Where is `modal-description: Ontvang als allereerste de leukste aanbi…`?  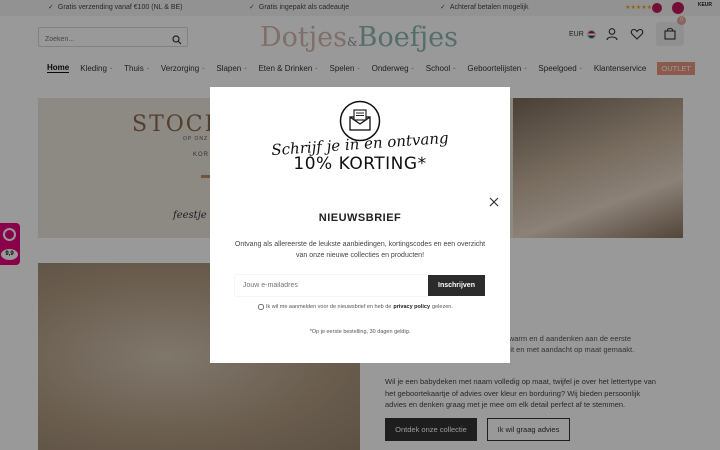 modal-description: Ontvang als allereerste de leukste aanbi… is located at coordinates (360, 250).